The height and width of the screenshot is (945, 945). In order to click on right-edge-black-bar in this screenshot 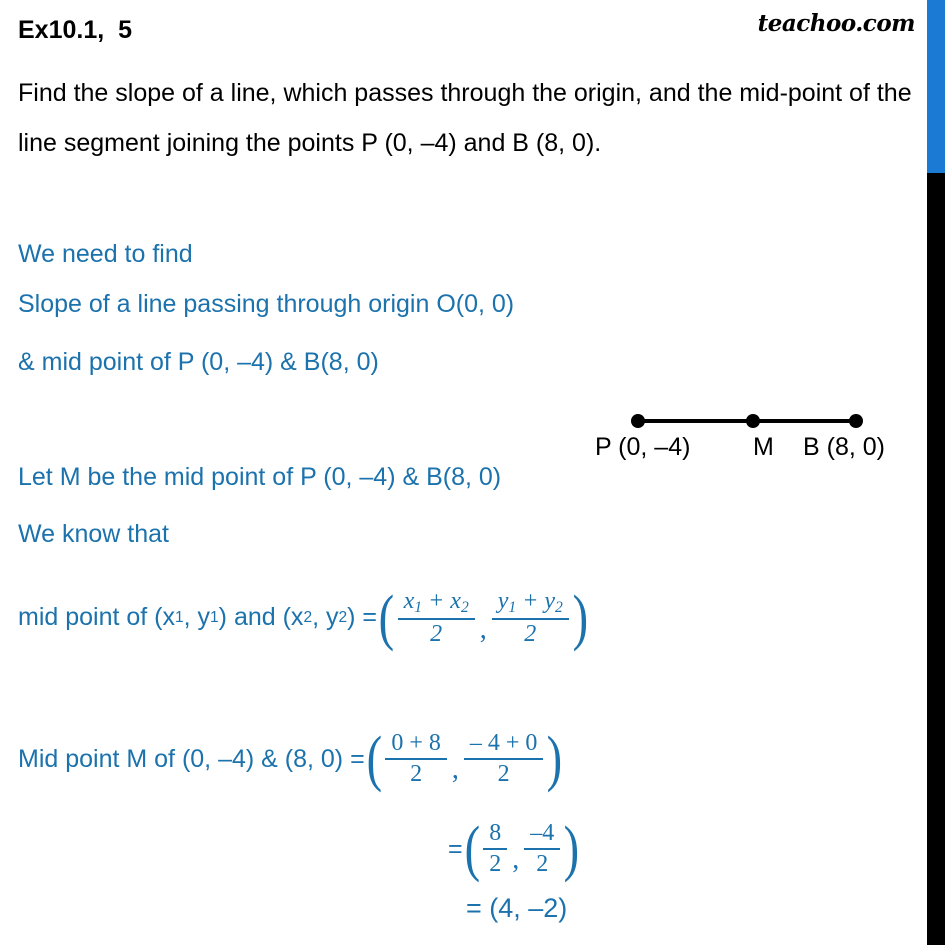, I will do `click(936, 559)`.